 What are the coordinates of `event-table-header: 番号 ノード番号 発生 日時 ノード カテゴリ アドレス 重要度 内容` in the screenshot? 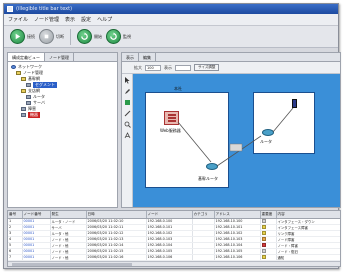 It's located at (174, 215).